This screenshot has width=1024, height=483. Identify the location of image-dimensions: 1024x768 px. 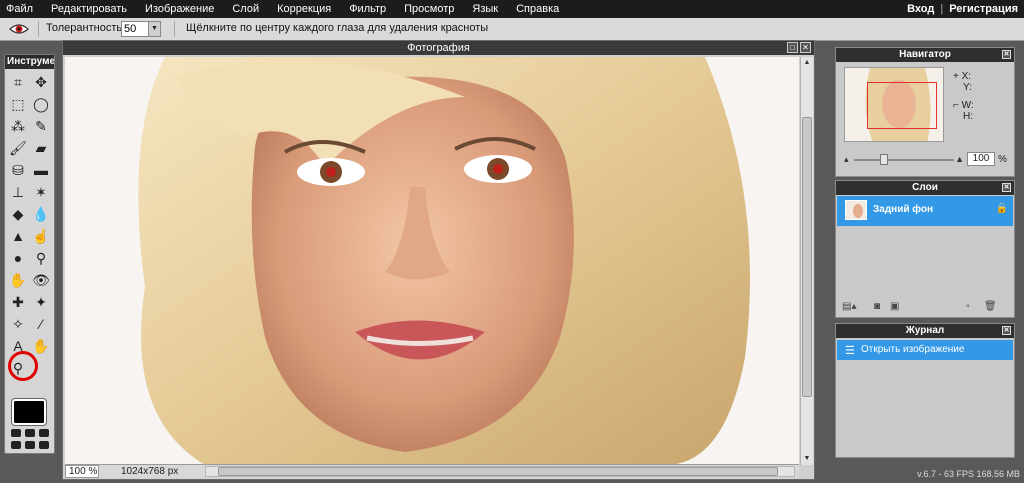
(150, 471).